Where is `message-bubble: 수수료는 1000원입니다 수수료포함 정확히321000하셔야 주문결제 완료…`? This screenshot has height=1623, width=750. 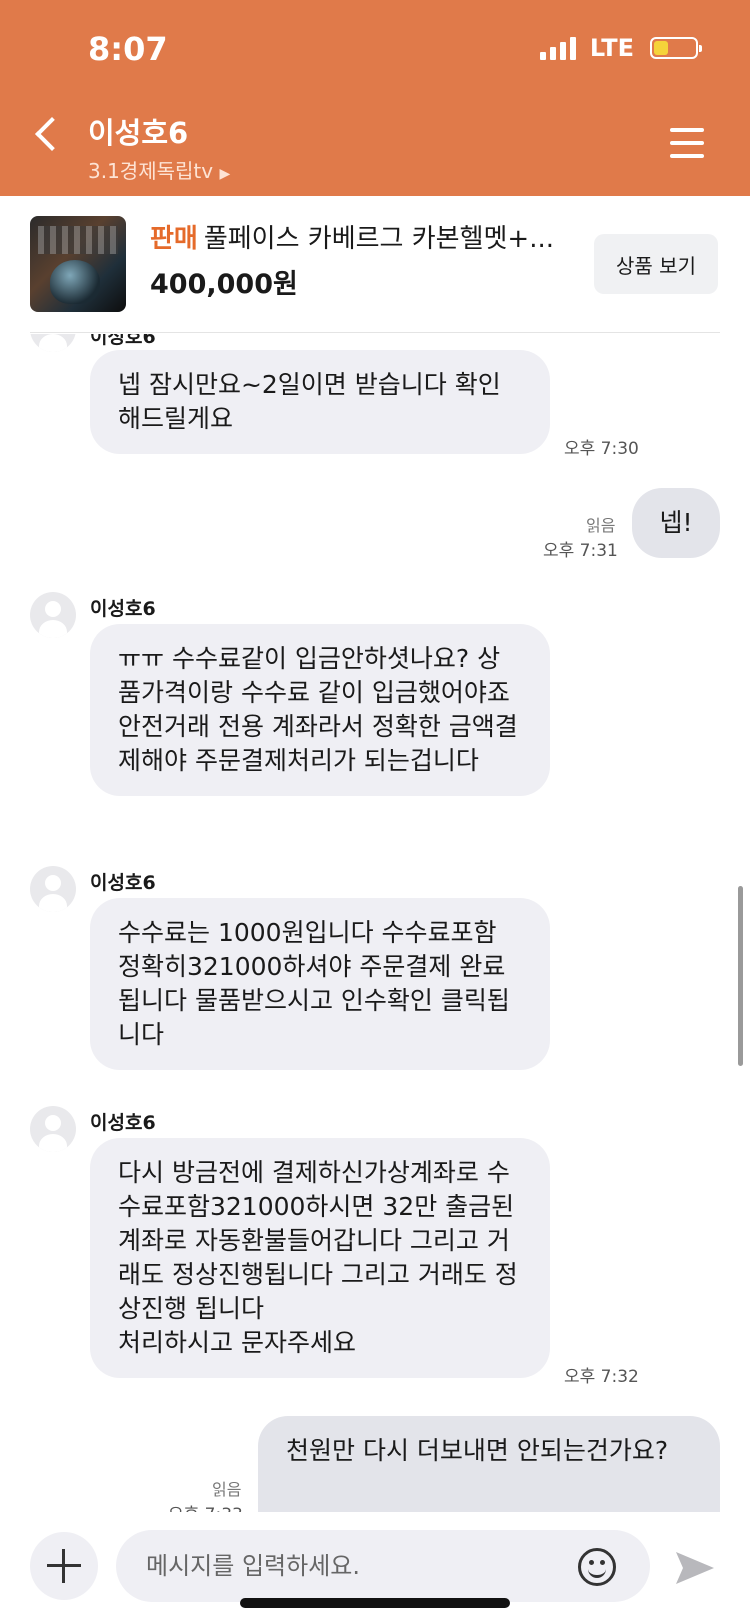
message-bubble: 수수료는 1000원입니다 수수료포함 정확히321000하셔야 주문결제 완료… is located at coordinates (320, 984).